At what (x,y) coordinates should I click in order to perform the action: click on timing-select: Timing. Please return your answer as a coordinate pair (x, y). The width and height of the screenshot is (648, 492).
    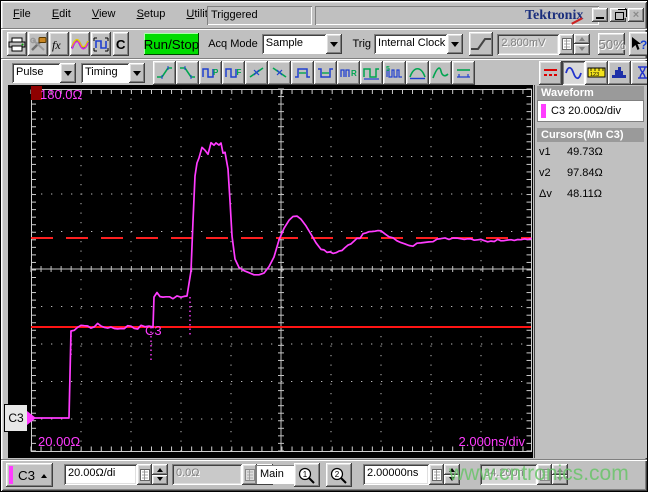
    Looking at the image, I should click on (113, 72).